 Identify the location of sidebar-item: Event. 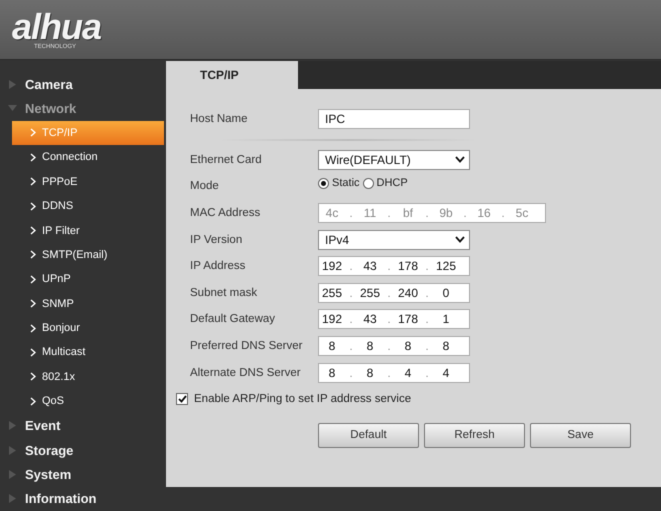
(83, 425).